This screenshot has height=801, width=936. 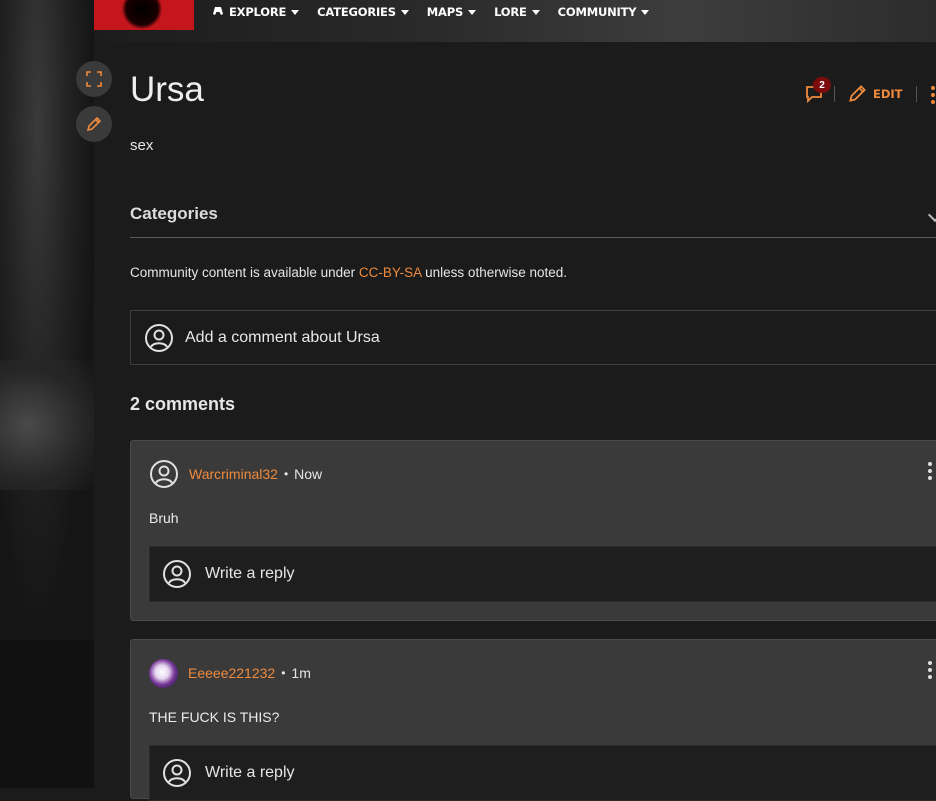 What do you see at coordinates (445, 12) in the screenshot?
I see `nav-item-label: MAPS` at bounding box center [445, 12].